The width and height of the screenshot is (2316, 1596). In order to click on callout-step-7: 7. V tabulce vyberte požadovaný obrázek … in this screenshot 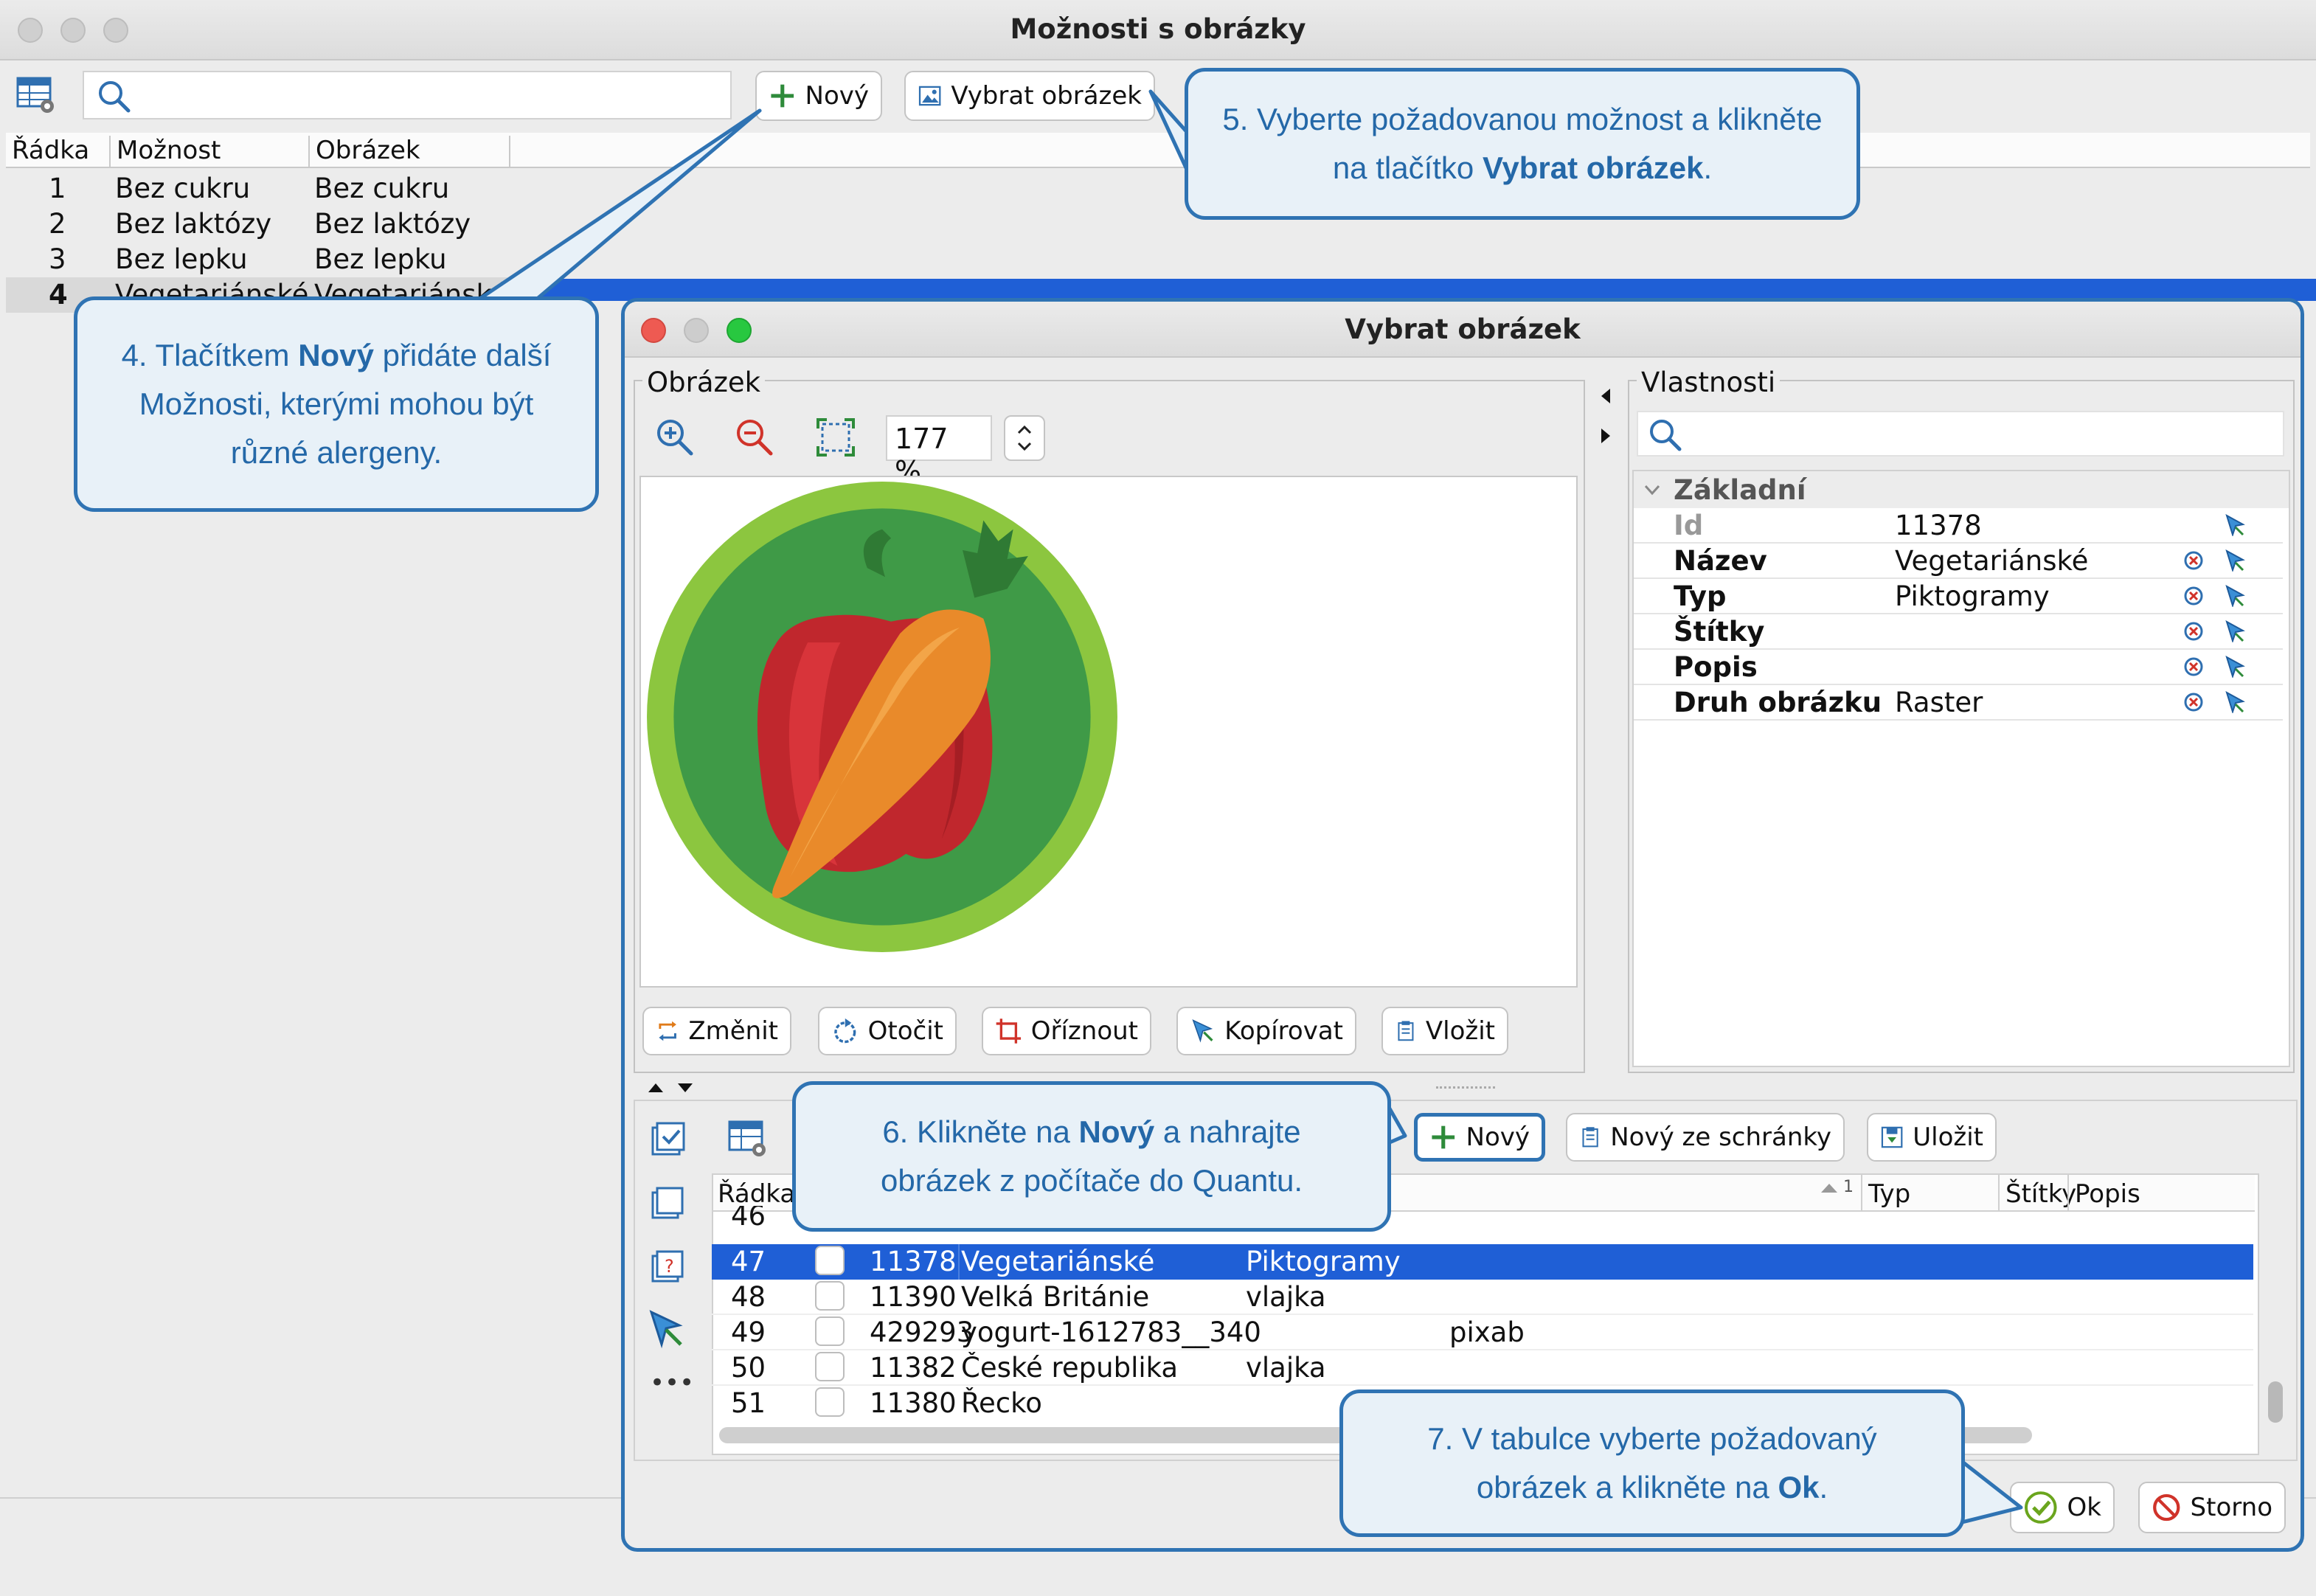, I will do `click(1652, 1463)`.